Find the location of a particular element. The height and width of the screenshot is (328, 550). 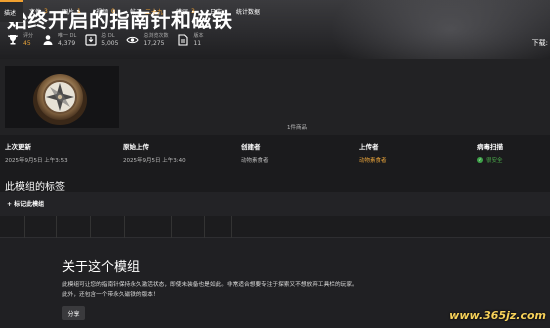

stat-total-views: 总浏览次数 17,275 is located at coordinates (147, 40).